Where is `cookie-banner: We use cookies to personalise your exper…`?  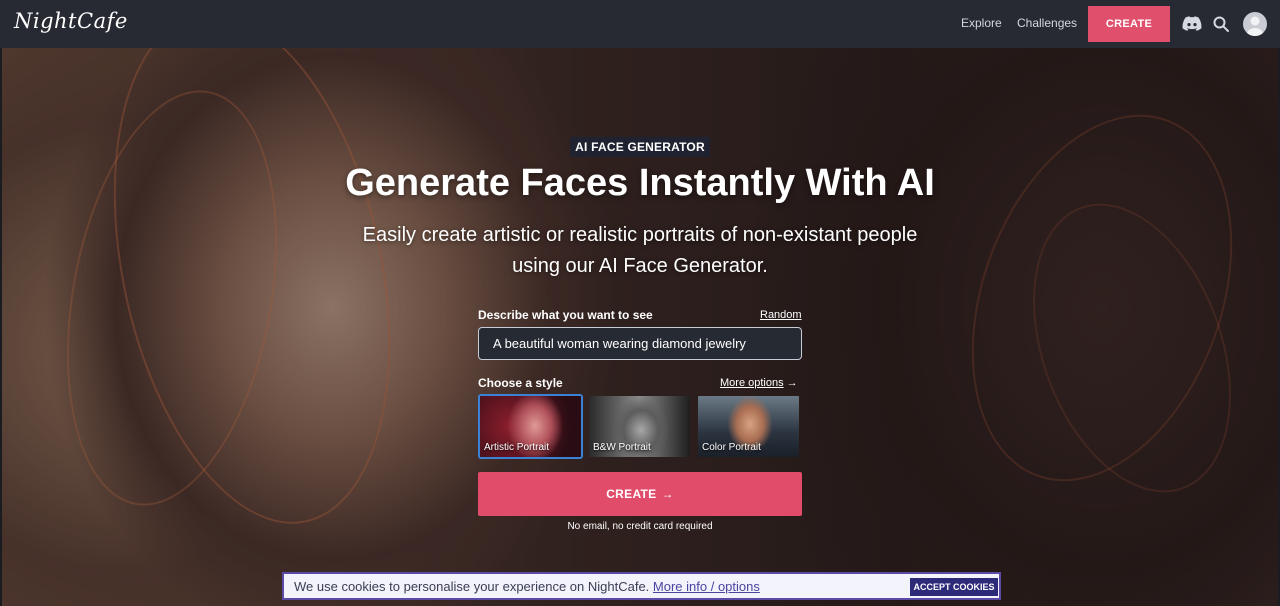 cookie-banner: We use cookies to personalise your exper… is located at coordinates (641, 586).